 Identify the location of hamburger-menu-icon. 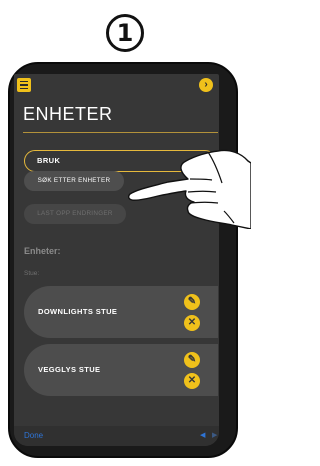
(24, 85).